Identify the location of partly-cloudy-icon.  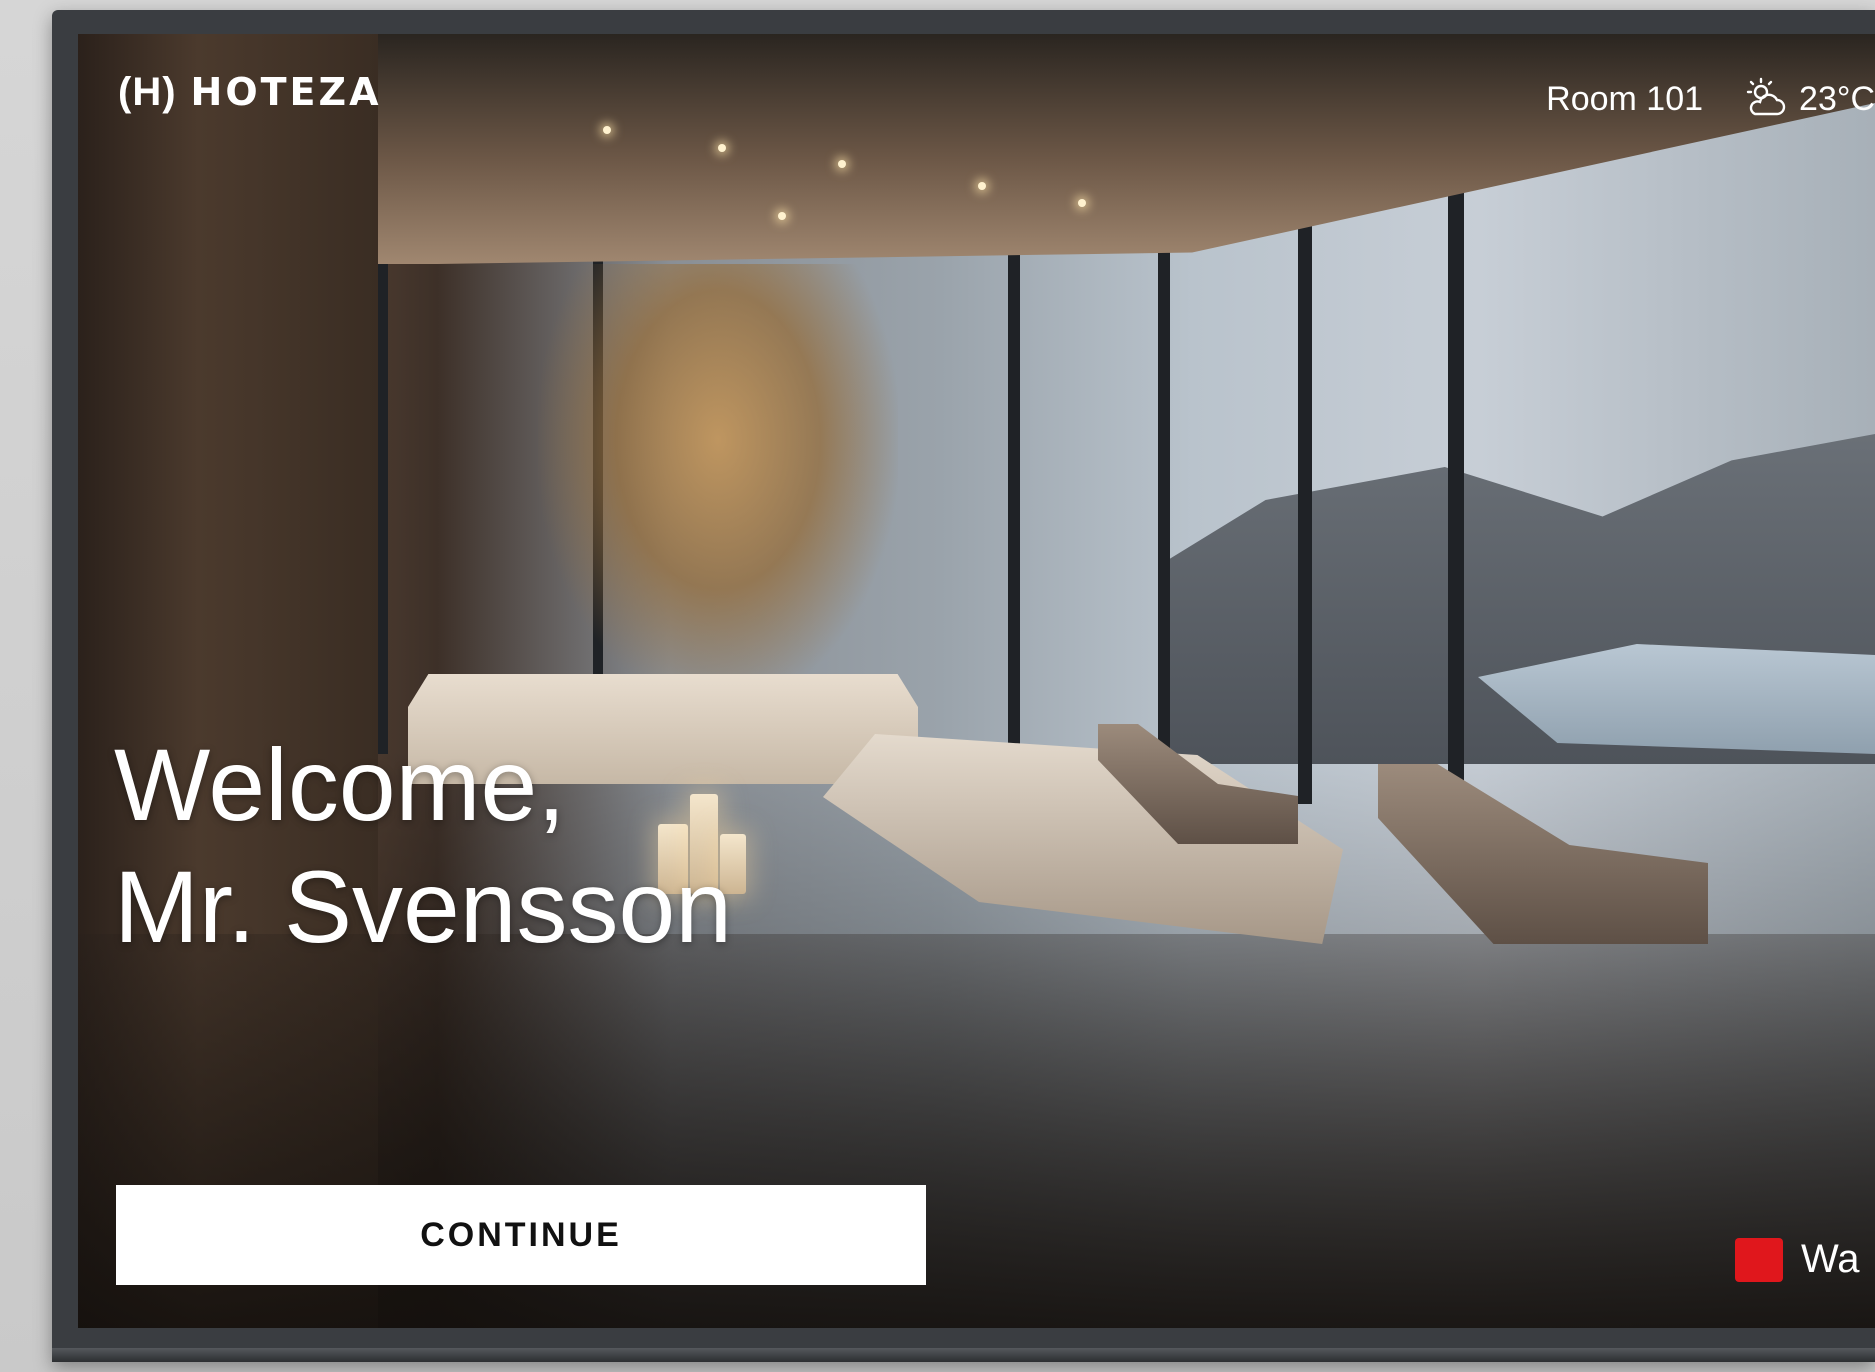
(1766, 96).